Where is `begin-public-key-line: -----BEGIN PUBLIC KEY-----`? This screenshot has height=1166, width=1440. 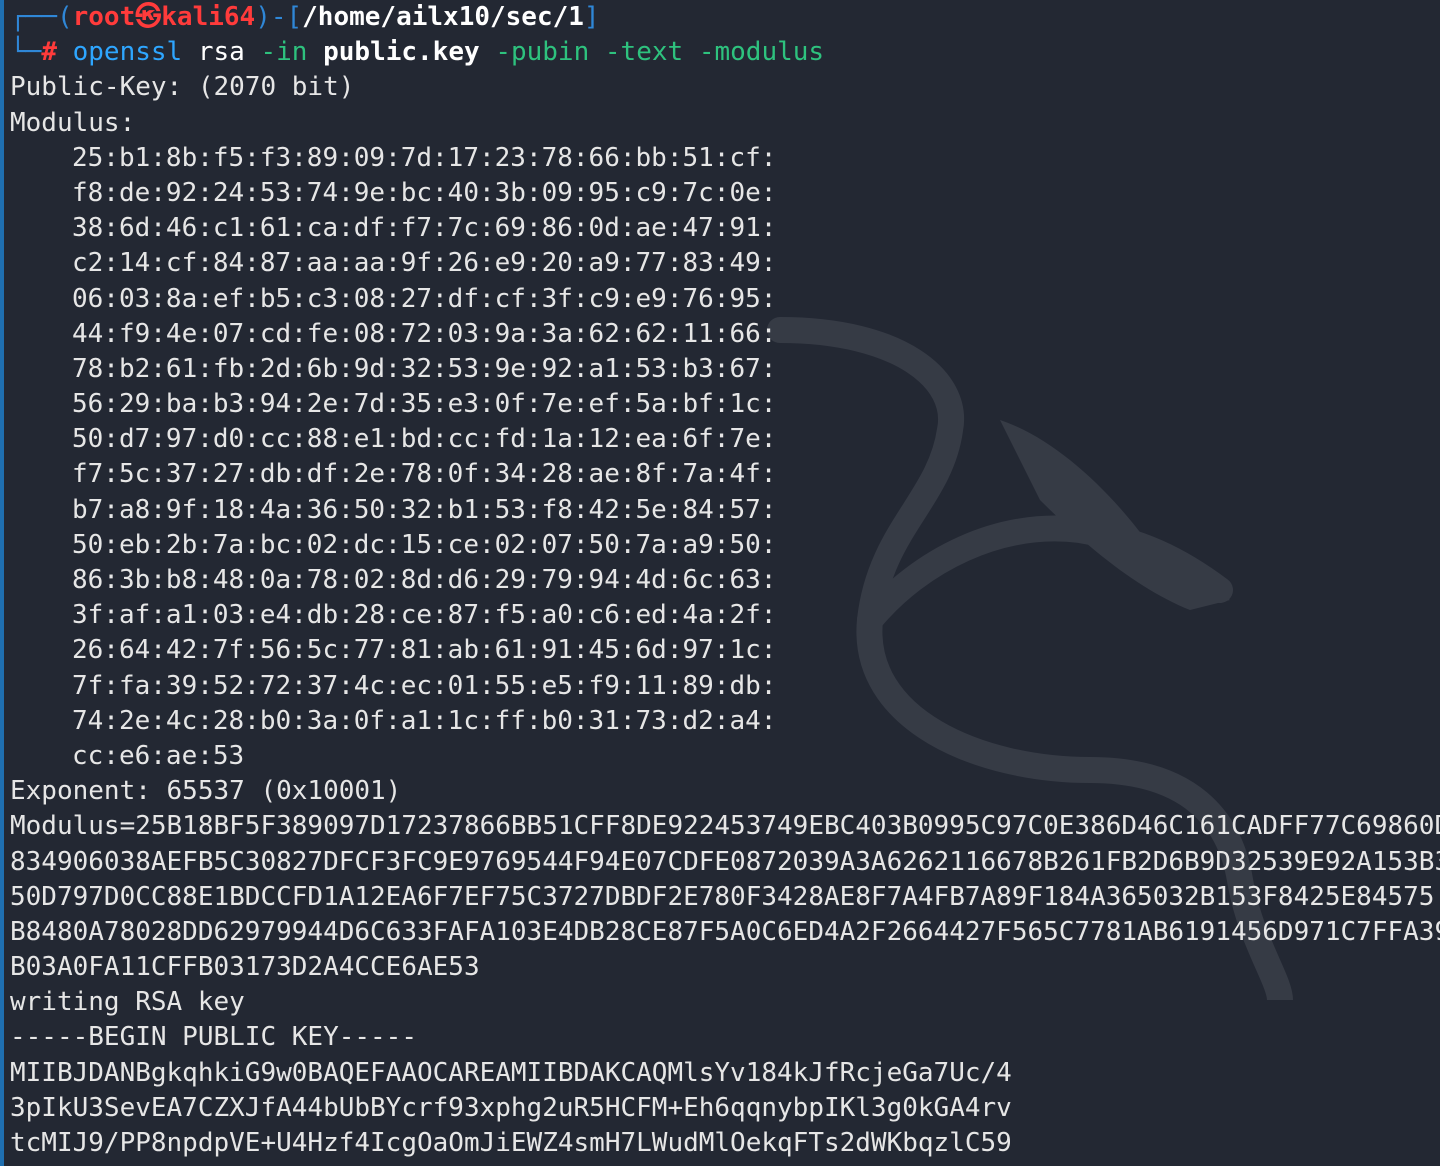
begin-public-key-line: -----BEGIN PUBLIC KEY----- is located at coordinates (213, 1037).